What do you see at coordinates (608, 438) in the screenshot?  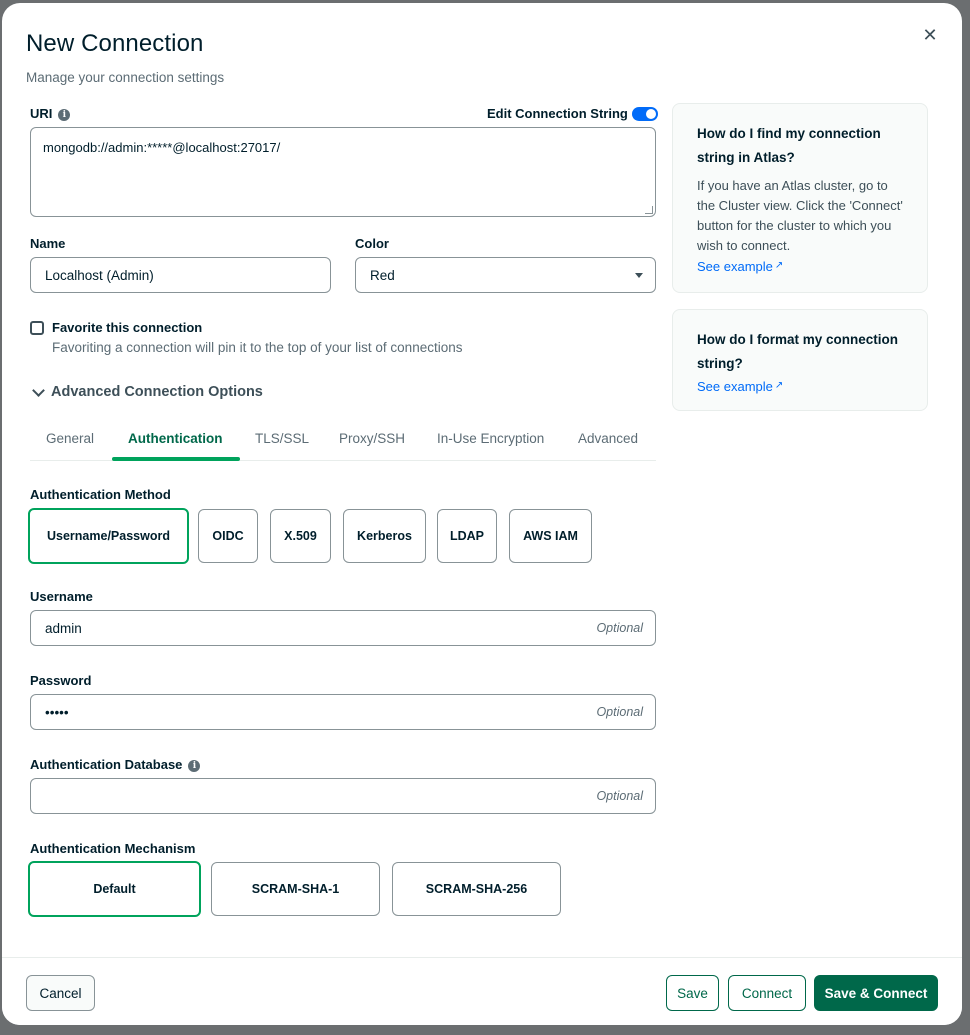 I see `tab-advanced: Advanced` at bounding box center [608, 438].